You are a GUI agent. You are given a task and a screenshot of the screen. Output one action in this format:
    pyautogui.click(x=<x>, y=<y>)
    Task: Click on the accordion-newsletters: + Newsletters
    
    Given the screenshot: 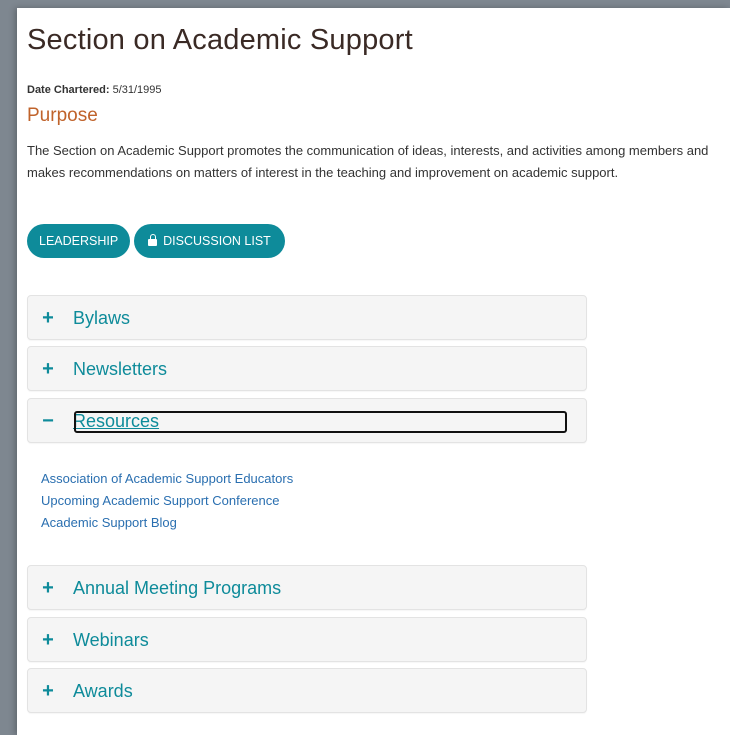 What is the action you would take?
    pyautogui.click(x=307, y=368)
    